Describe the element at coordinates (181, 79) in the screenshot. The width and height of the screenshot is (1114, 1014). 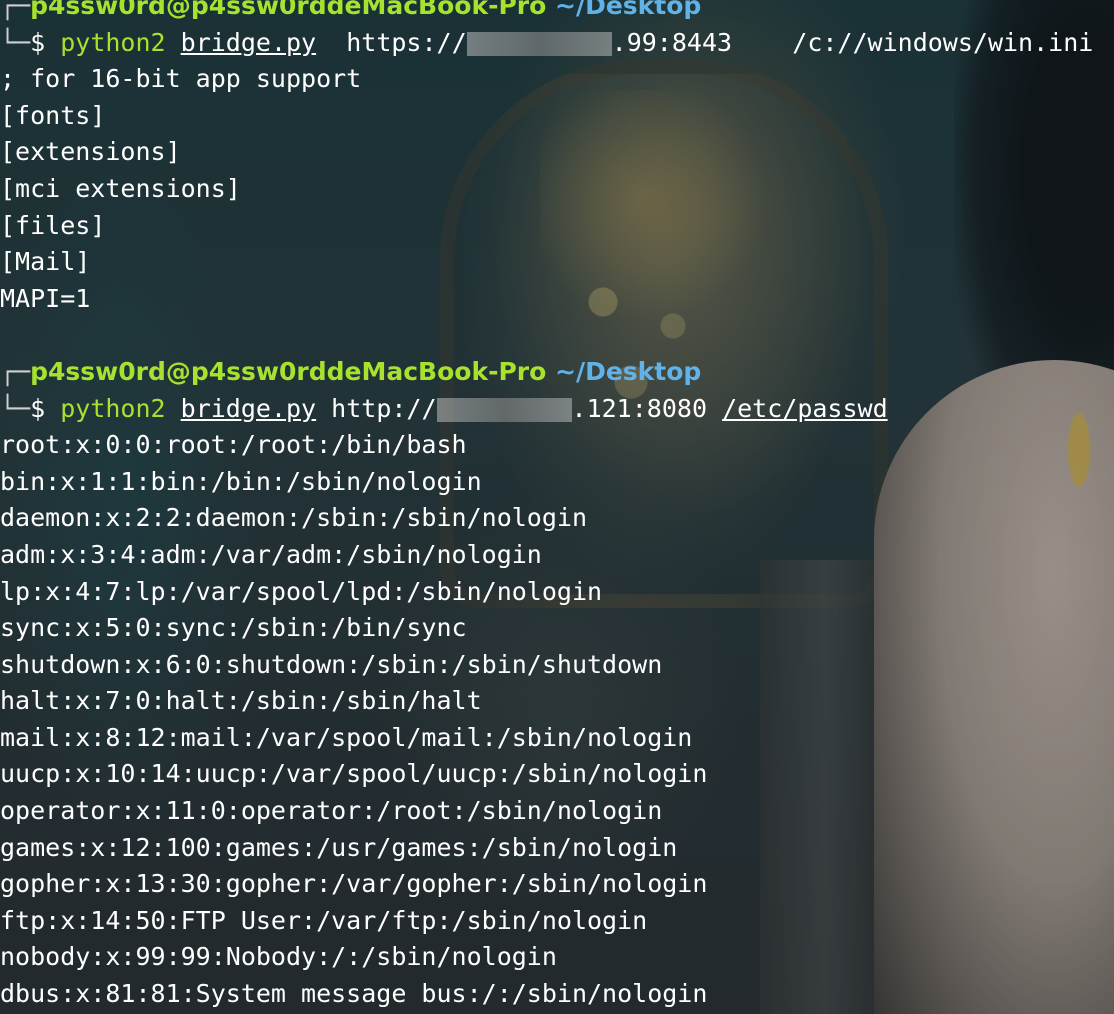
I see `output-line: ; for 16-bit app support` at that location.